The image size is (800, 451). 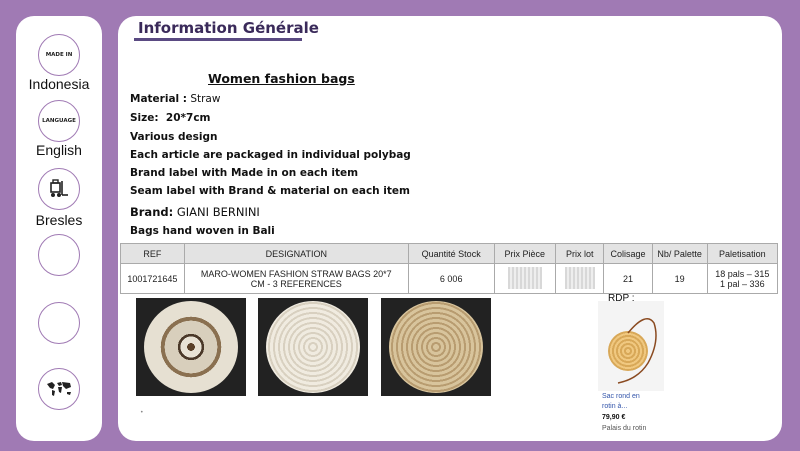 I want to click on rdp-strap, so click(x=637, y=351).